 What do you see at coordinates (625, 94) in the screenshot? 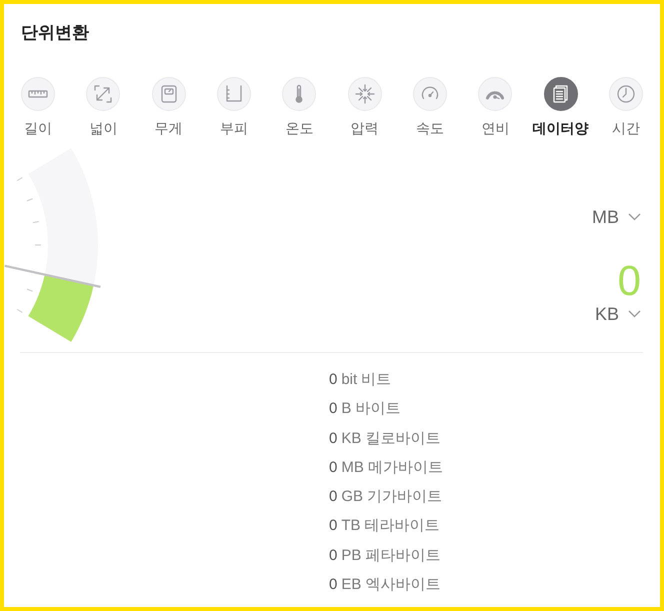
I see `clock-icon` at bounding box center [625, 94].